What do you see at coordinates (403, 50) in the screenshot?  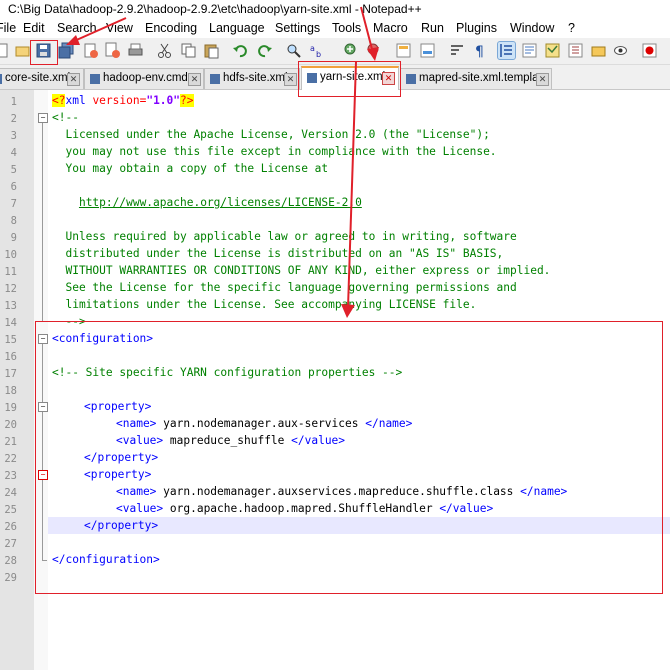 I see `sync-vertical-icon` at bounding box center [403, 50].